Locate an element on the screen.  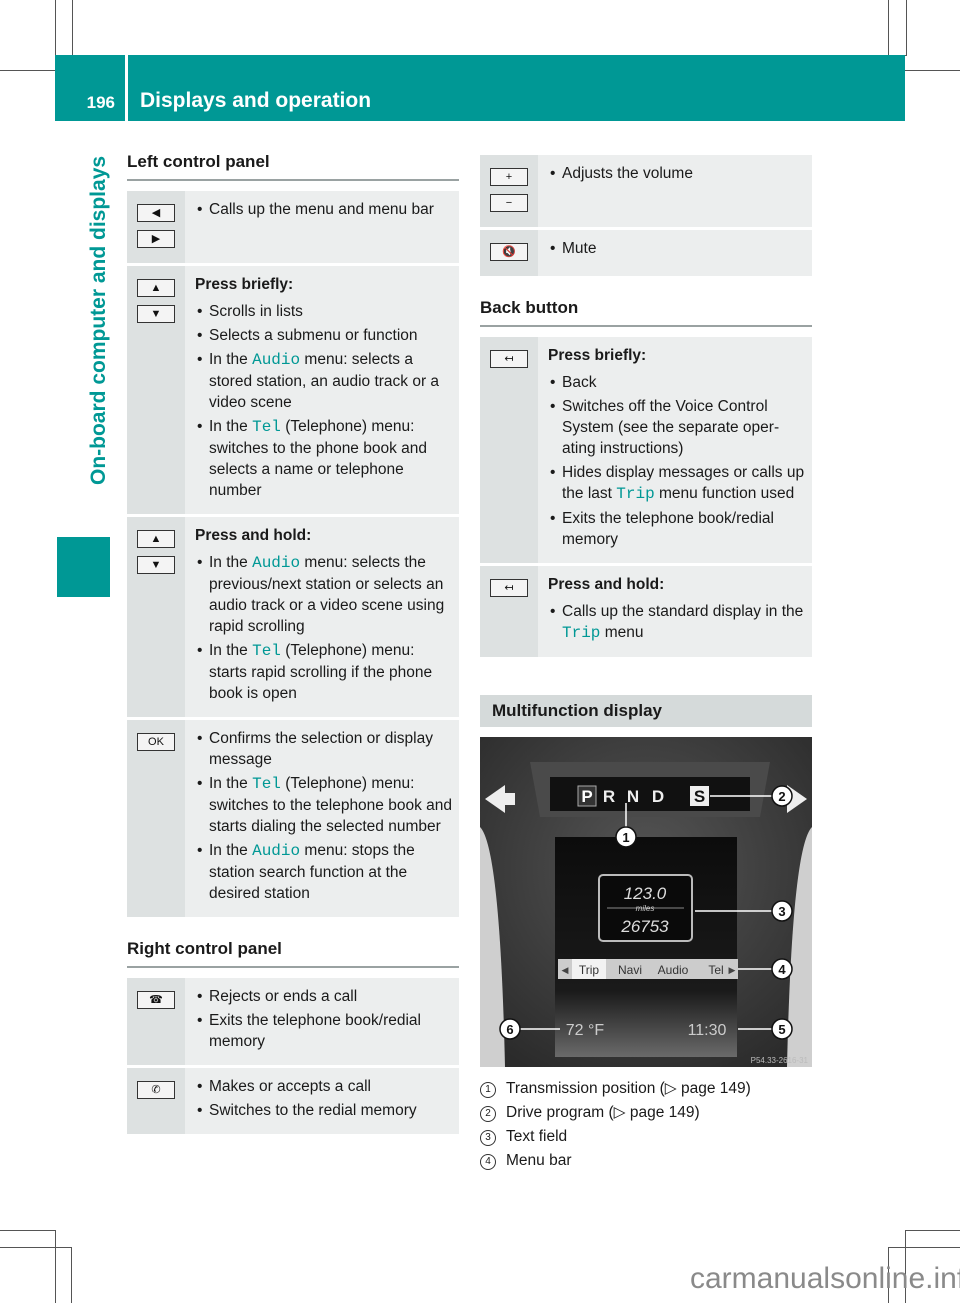
bullet-list: Adjusts the volume is located at coordinates (677, 173).